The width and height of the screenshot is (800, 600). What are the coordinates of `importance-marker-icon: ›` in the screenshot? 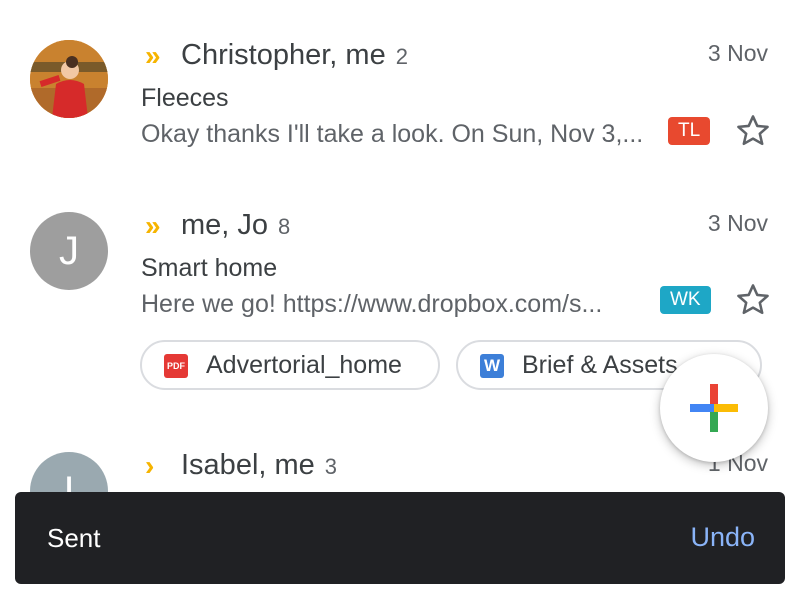 It's located at (150, 465).